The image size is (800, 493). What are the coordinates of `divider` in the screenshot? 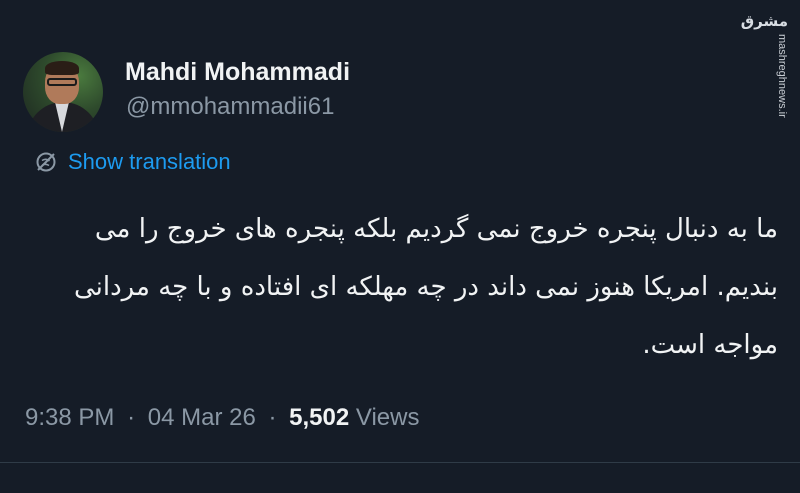 It's located at (400, 462).